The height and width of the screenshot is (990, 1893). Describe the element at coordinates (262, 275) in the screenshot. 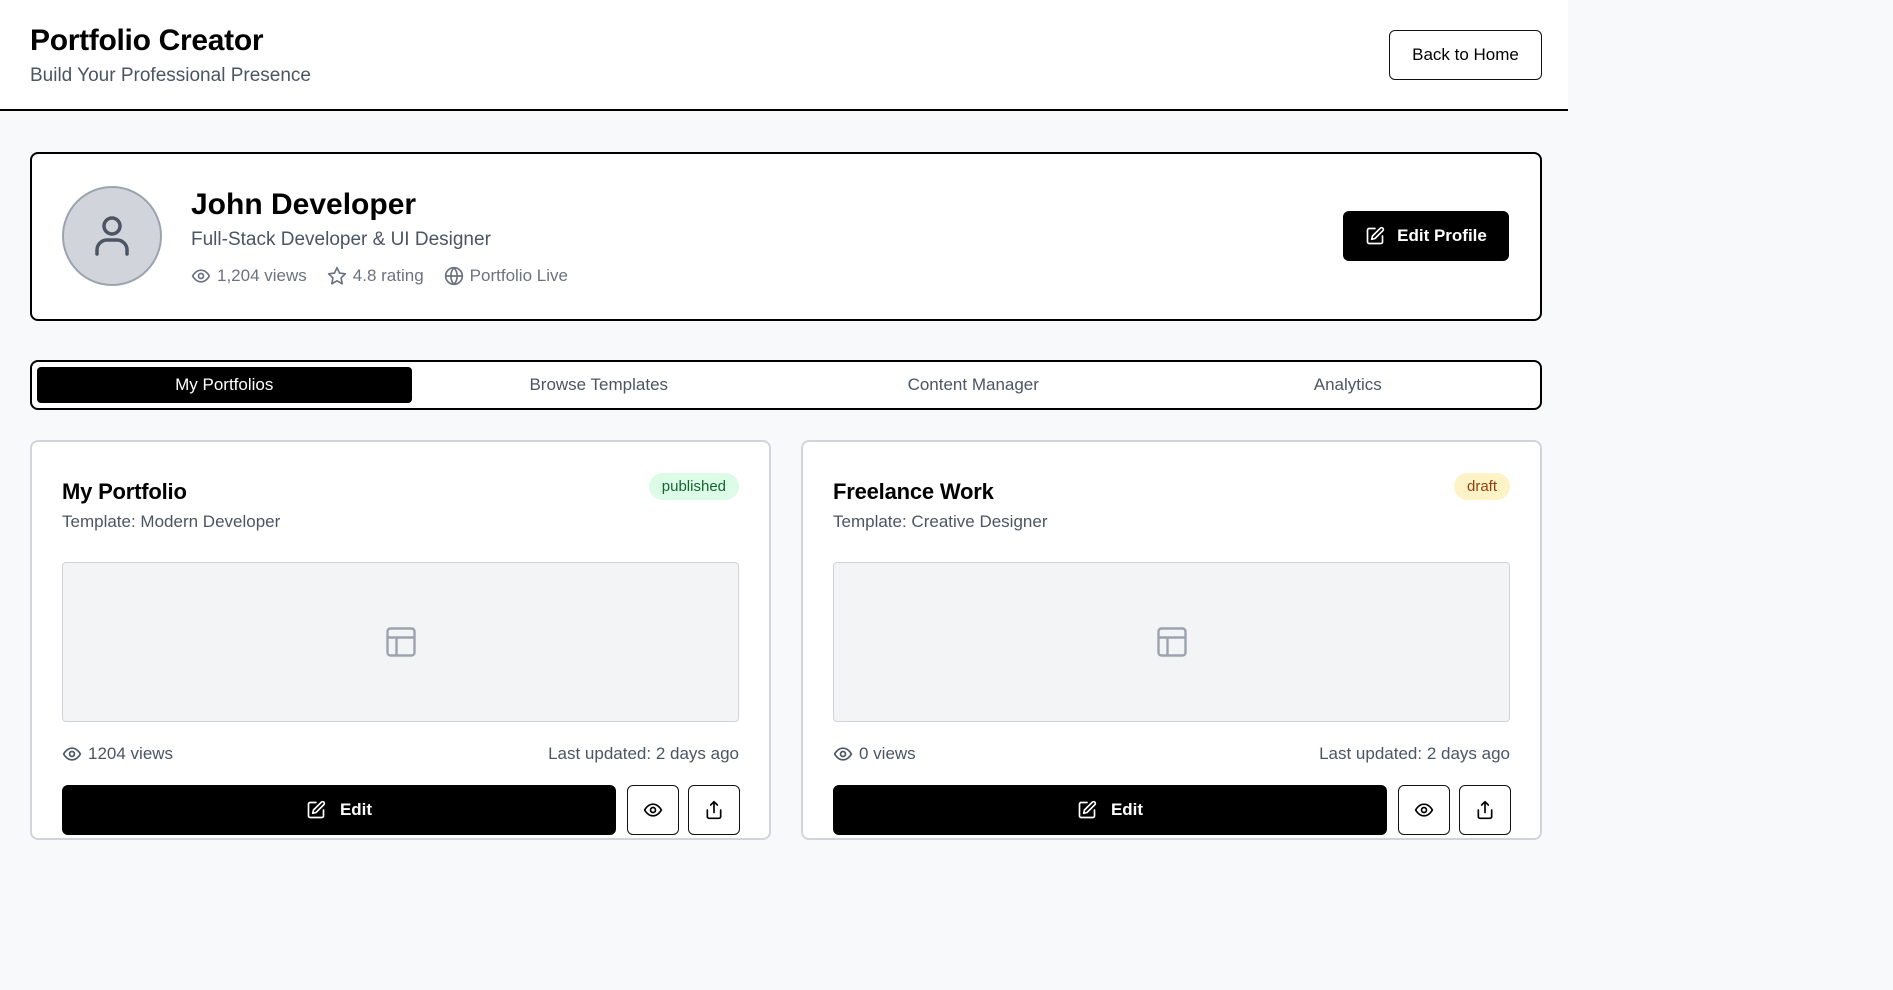

I see `views-count: 1,204 views` at that location.